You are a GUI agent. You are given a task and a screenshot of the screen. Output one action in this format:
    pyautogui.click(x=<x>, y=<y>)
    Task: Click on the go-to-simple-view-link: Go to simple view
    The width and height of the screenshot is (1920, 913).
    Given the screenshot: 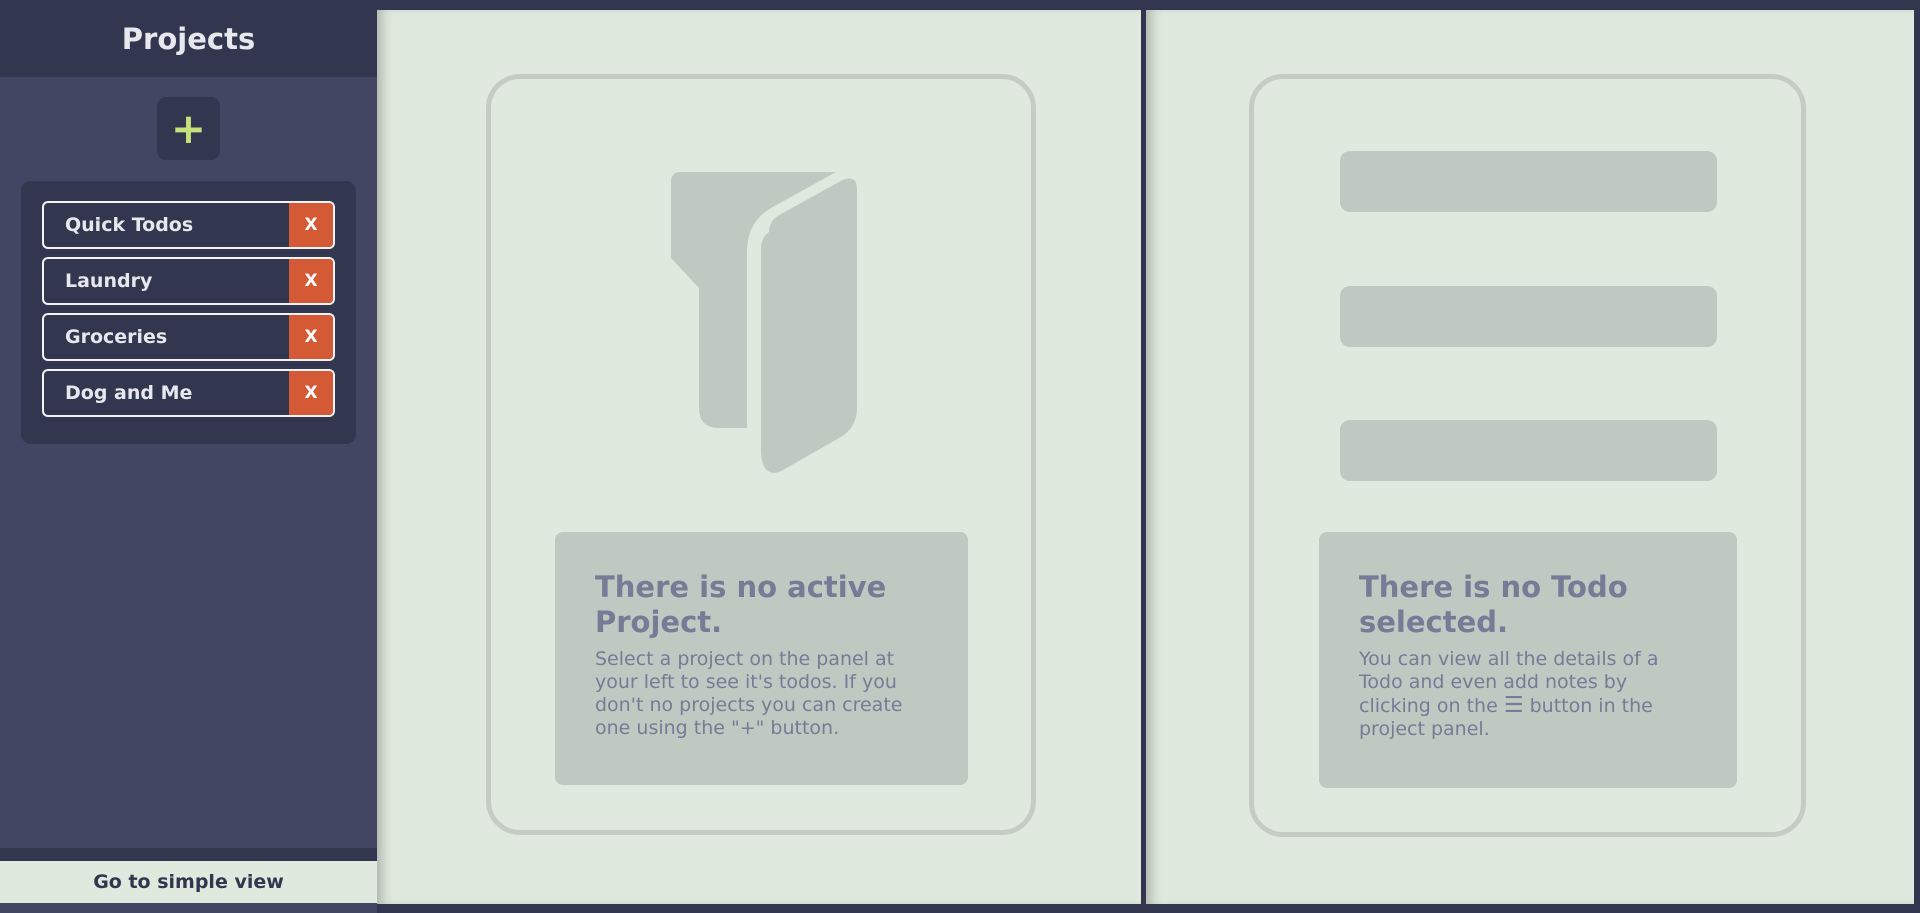 What is the action you would take?
    pyautogui.click(x=188, y=882)
    